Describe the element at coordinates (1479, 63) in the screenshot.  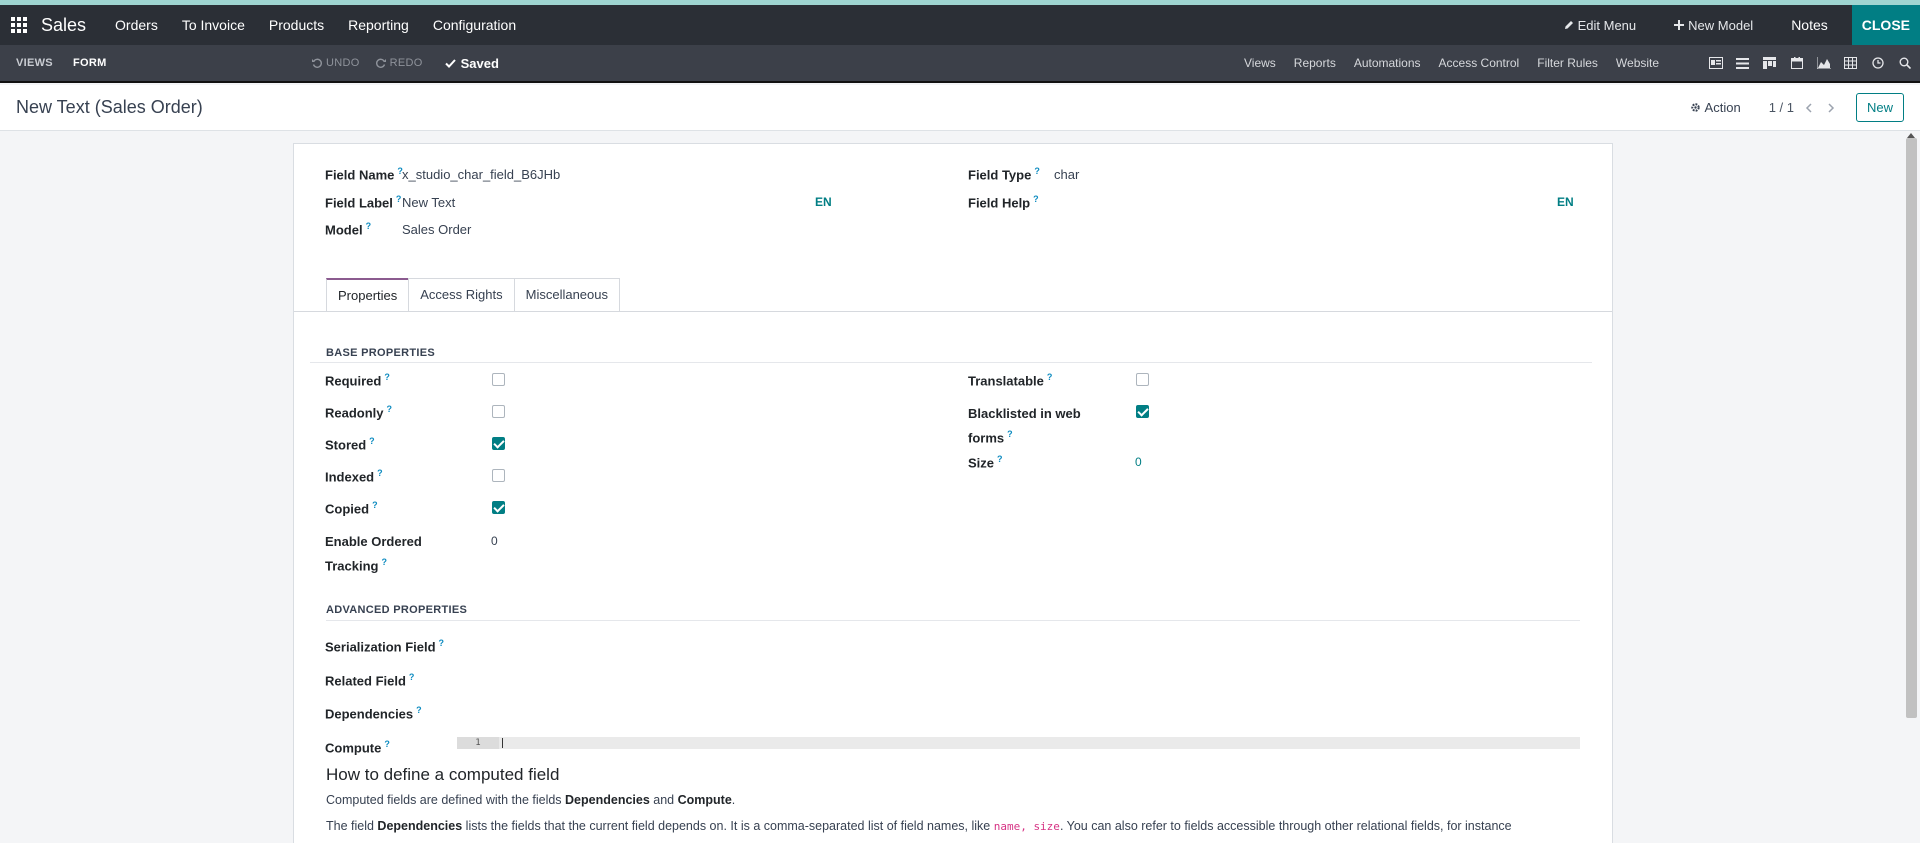
I see `link-access-control: Access Control` at that location.